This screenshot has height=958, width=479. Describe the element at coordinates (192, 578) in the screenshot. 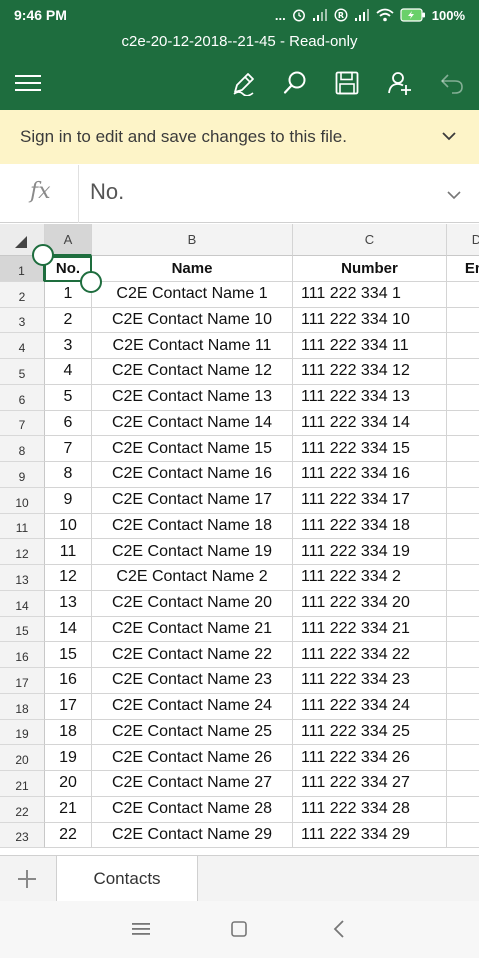

I see `cell-name: C2E Contact Name 2` at that location.